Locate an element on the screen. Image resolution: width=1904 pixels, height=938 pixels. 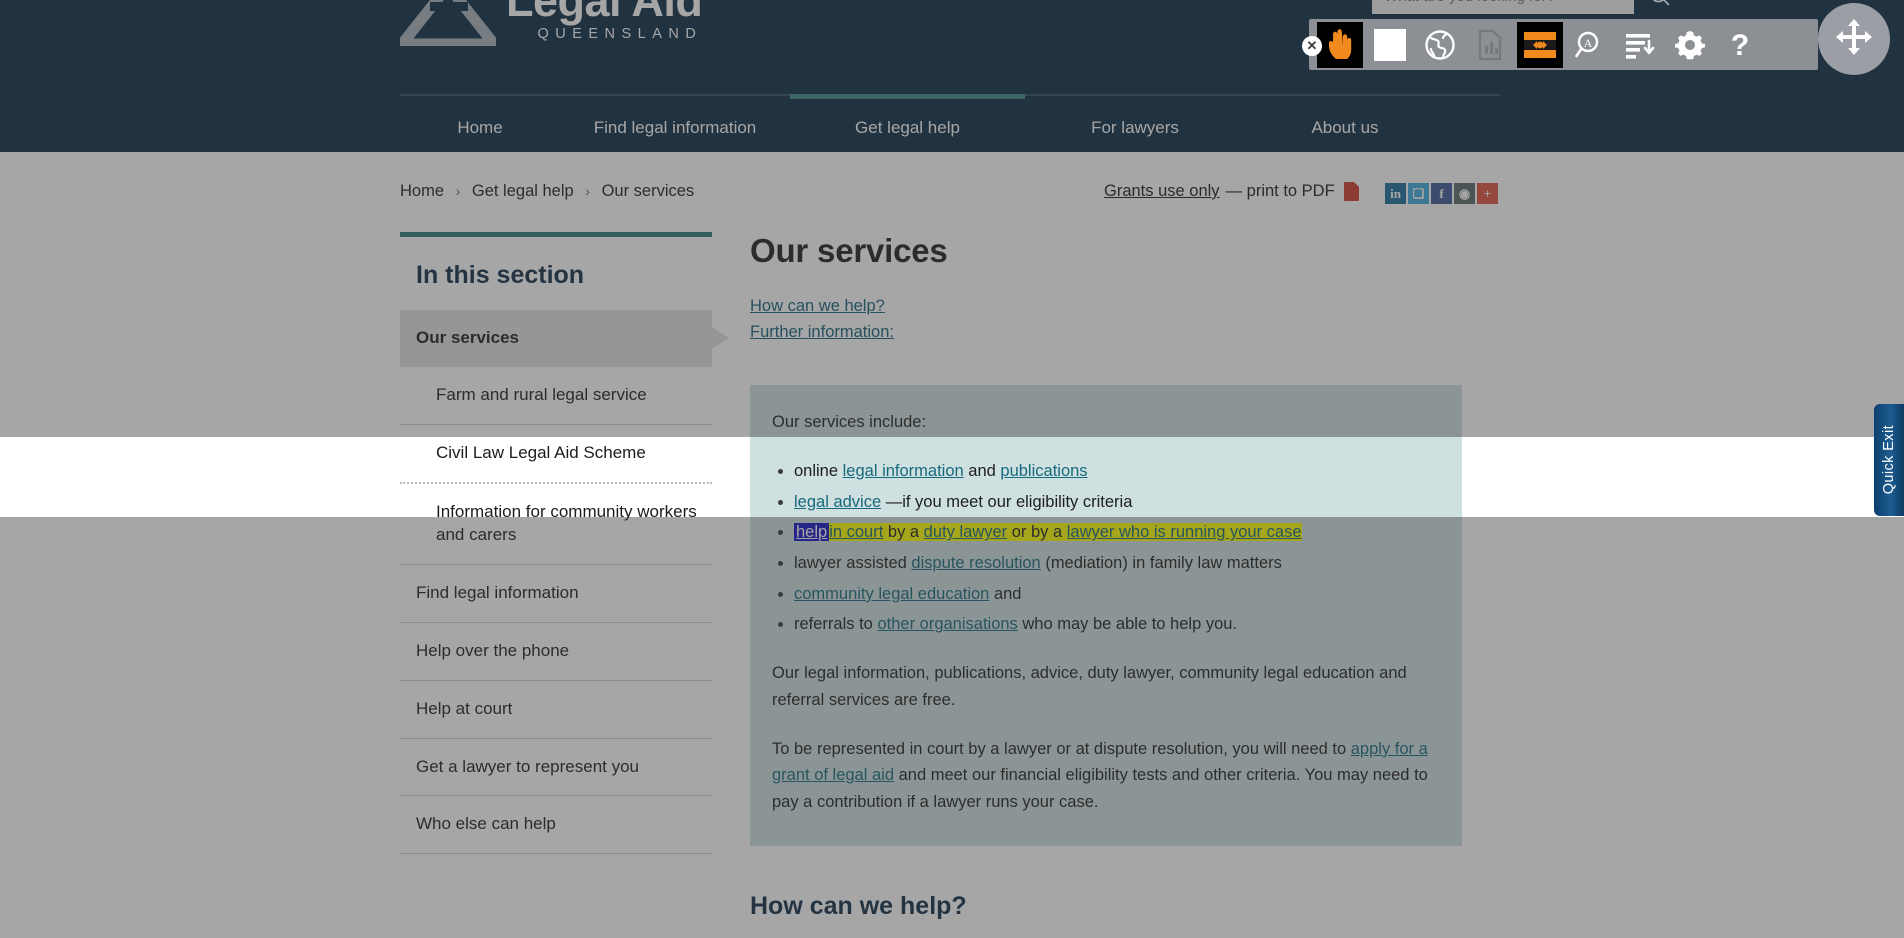
social-share-icons: in ❑ f ◉ + is located at coordinates (1441, 193).